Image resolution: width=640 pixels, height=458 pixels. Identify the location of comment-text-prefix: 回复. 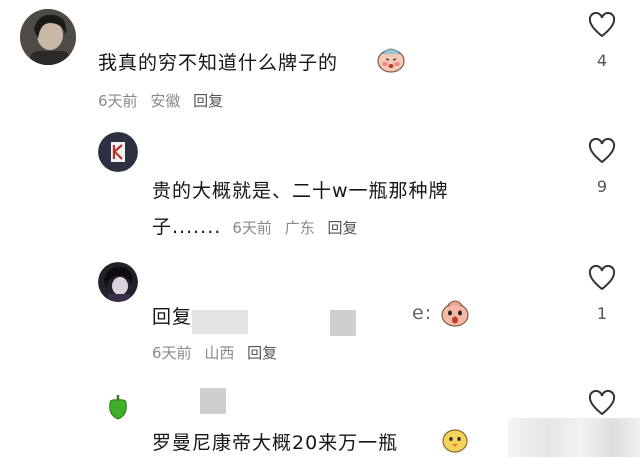
(172, 317).